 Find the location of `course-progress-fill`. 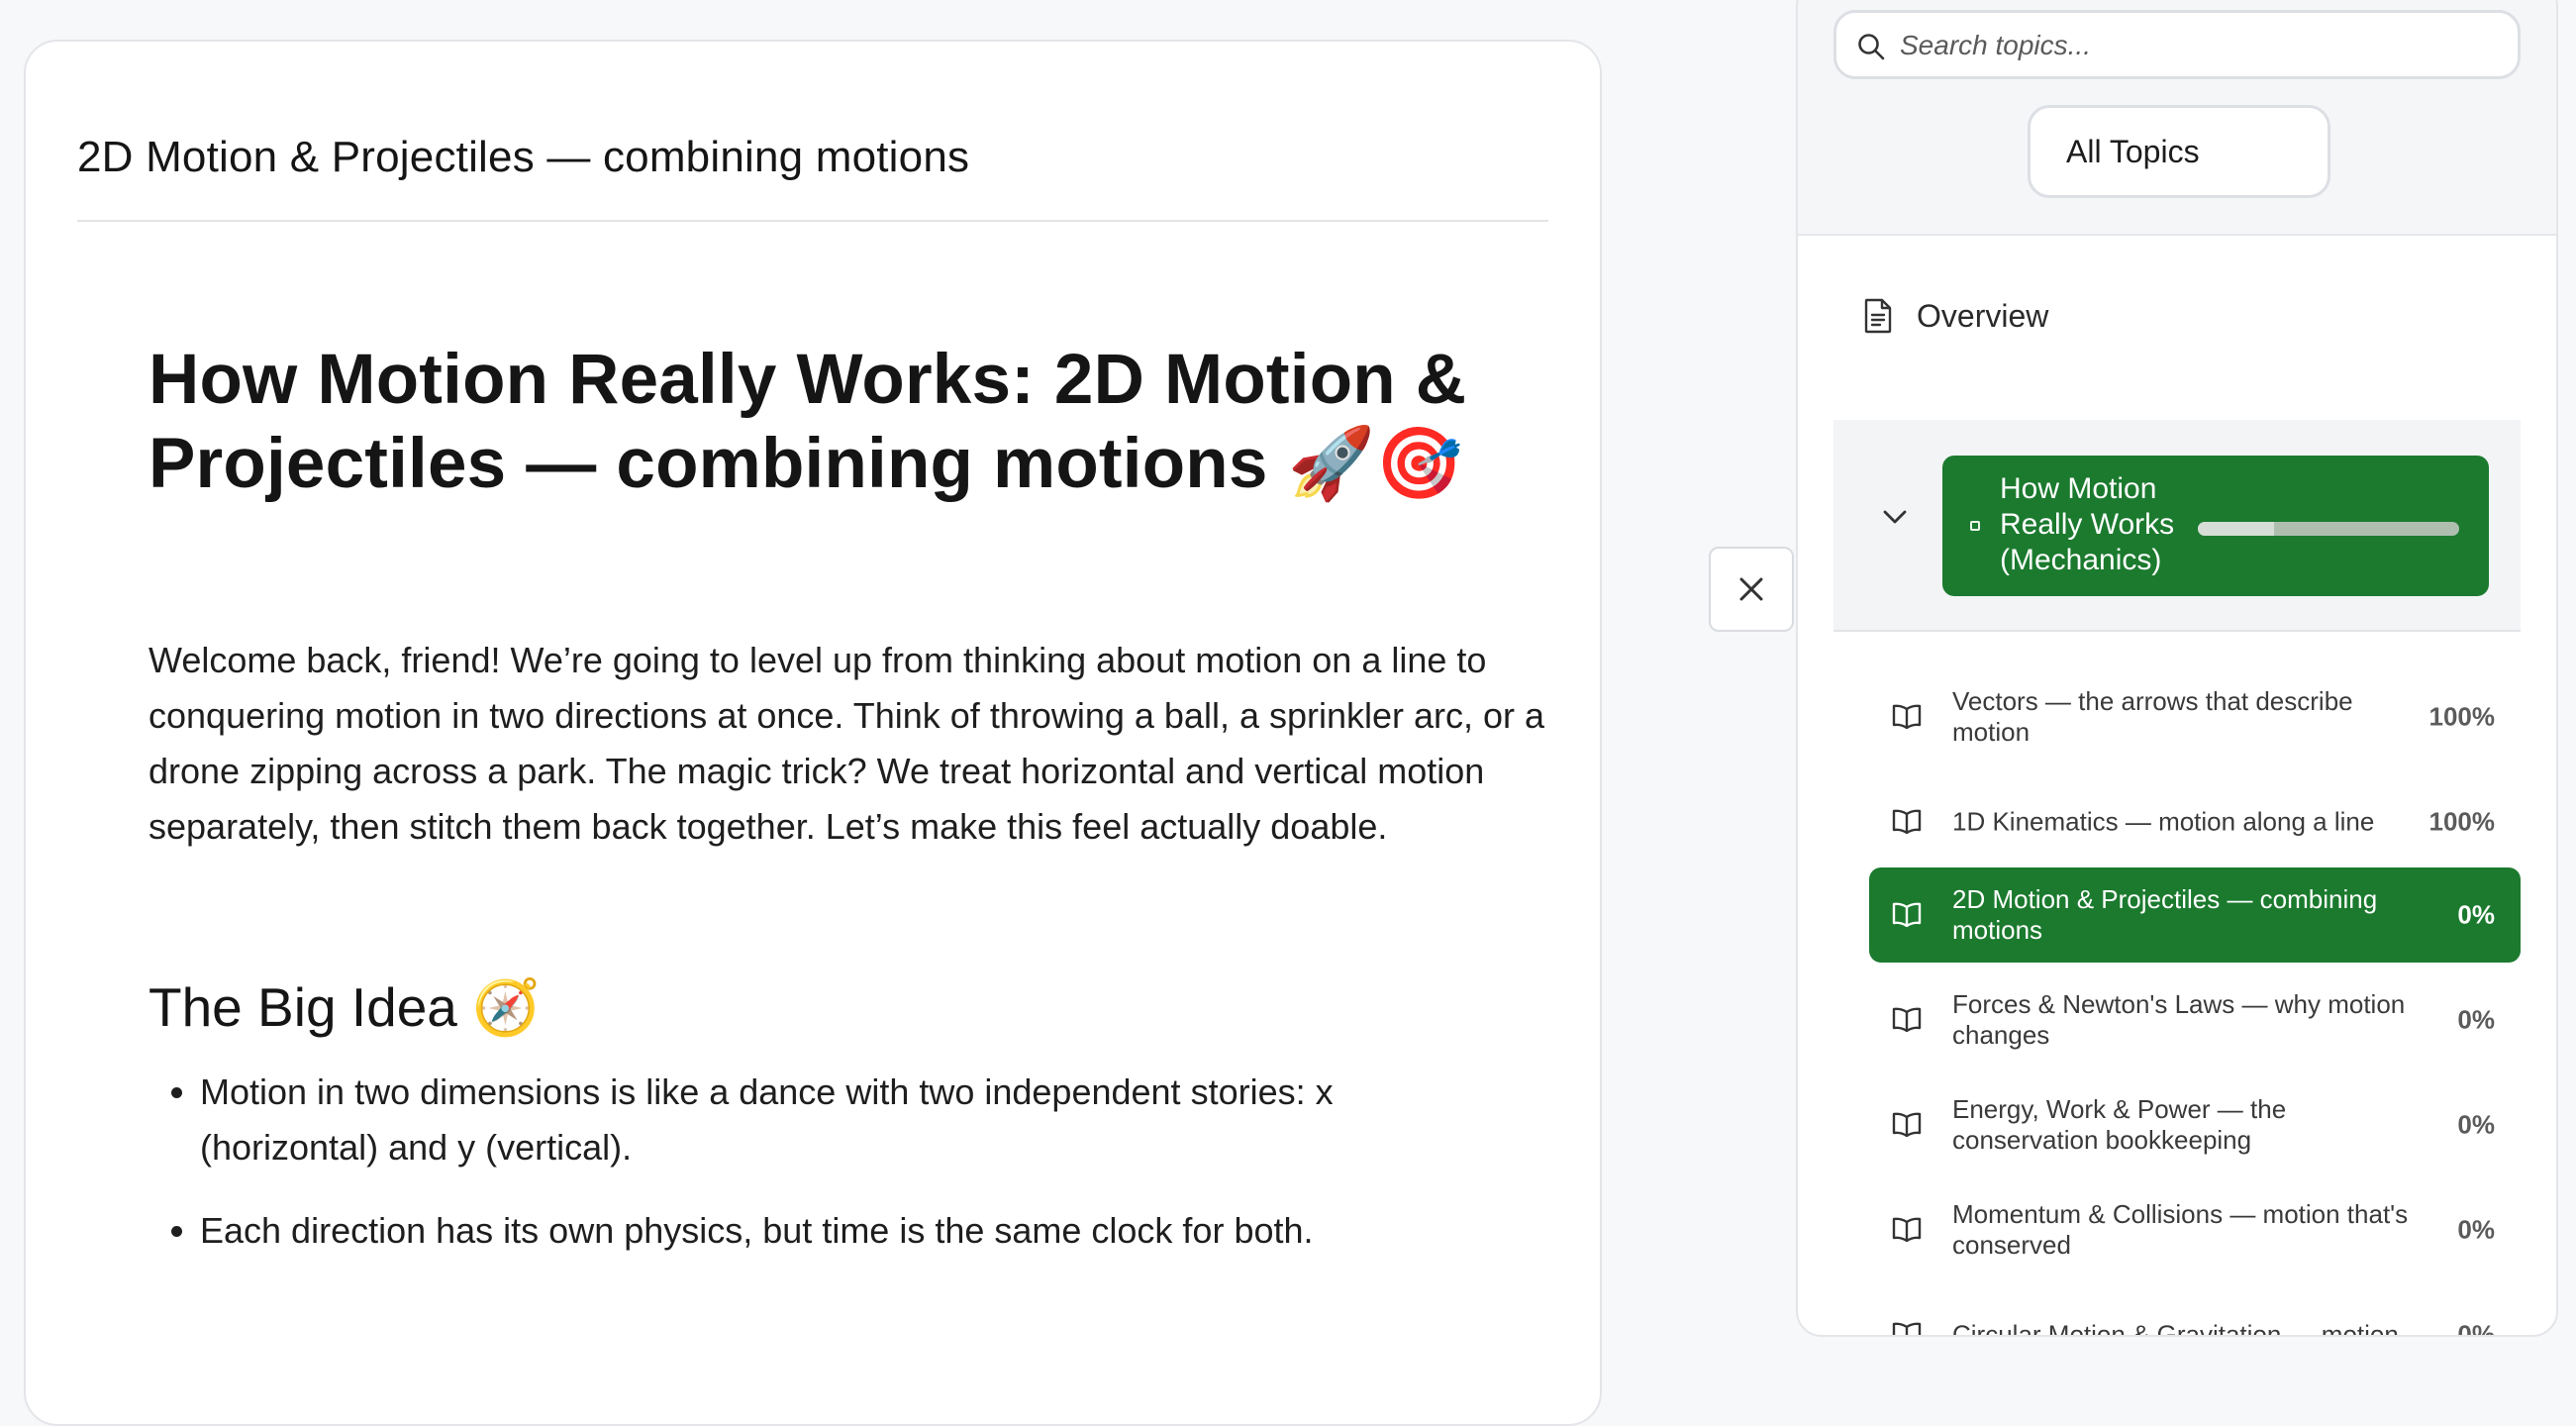

course-progress-fill is located at coordinates (2236, 529).